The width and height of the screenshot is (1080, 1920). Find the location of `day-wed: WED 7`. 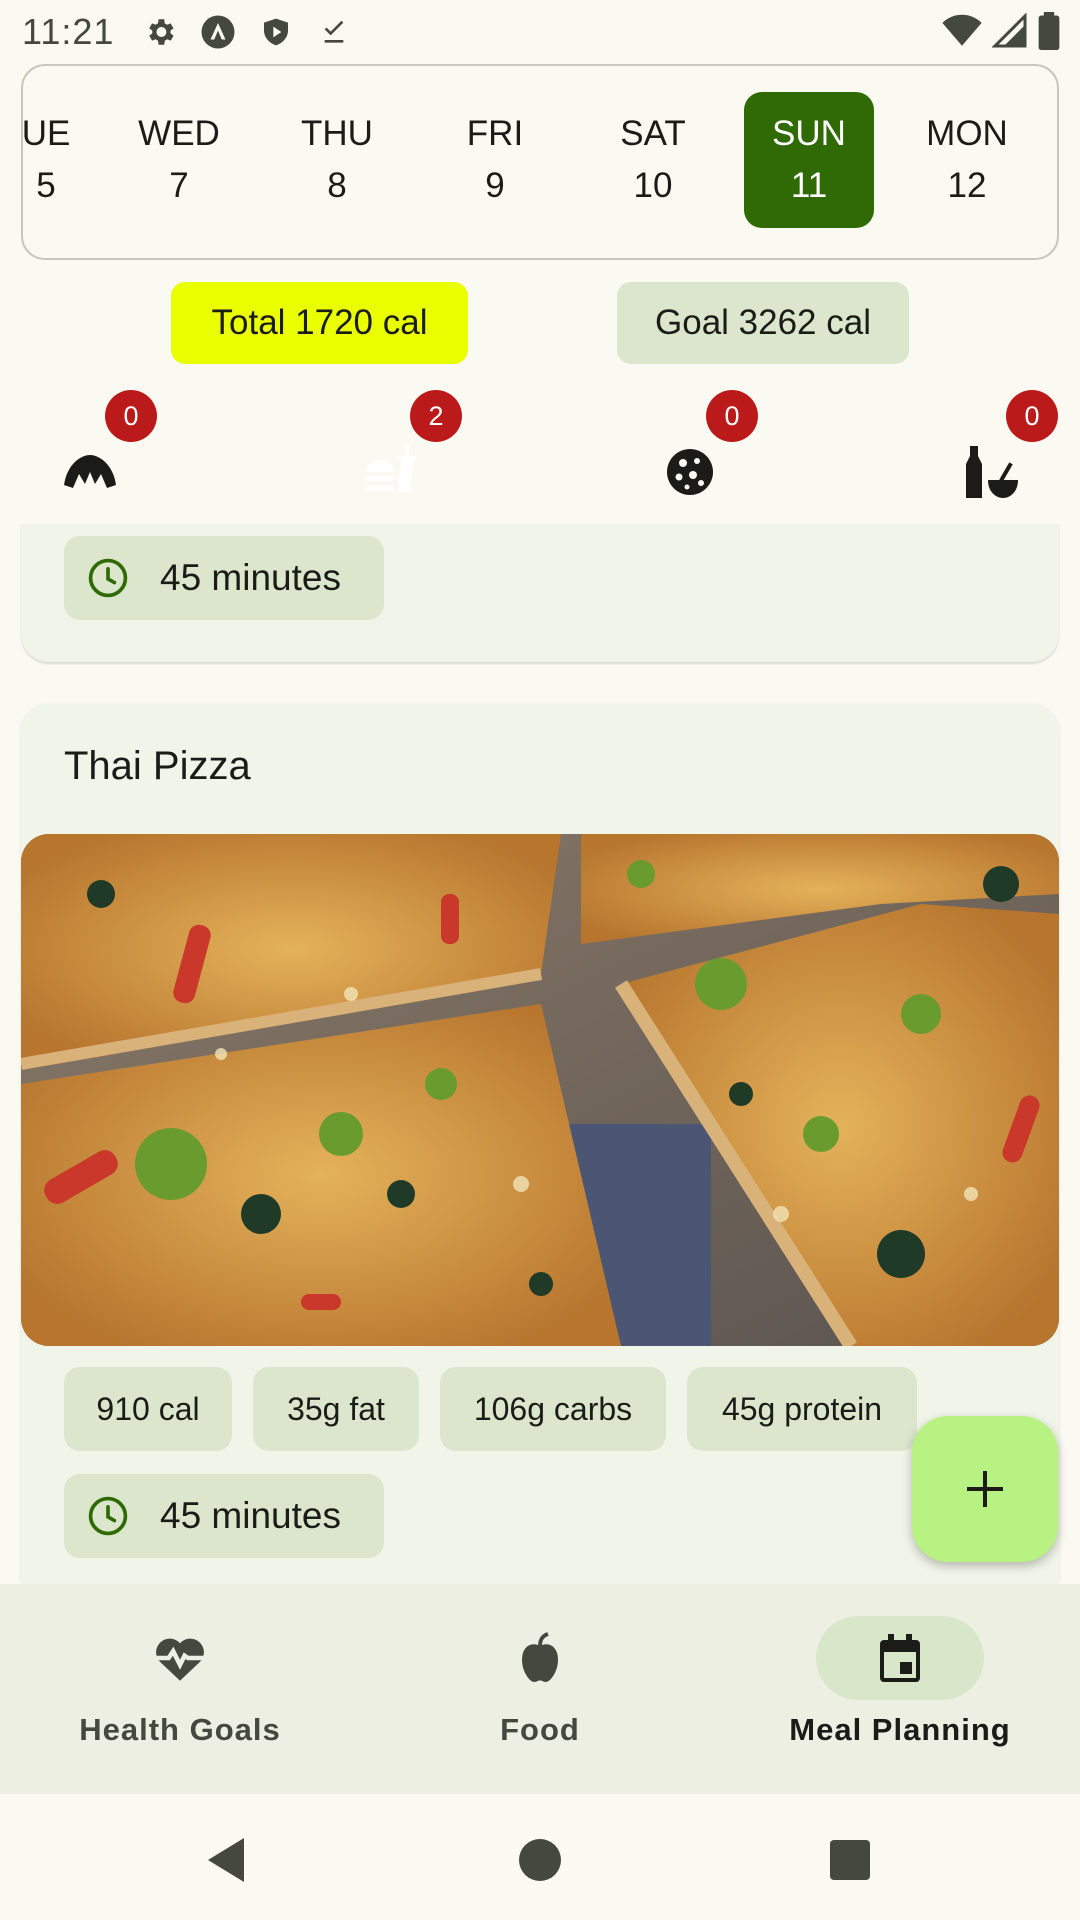

day-wed: WED 7 is located at coordinates (179, 160).